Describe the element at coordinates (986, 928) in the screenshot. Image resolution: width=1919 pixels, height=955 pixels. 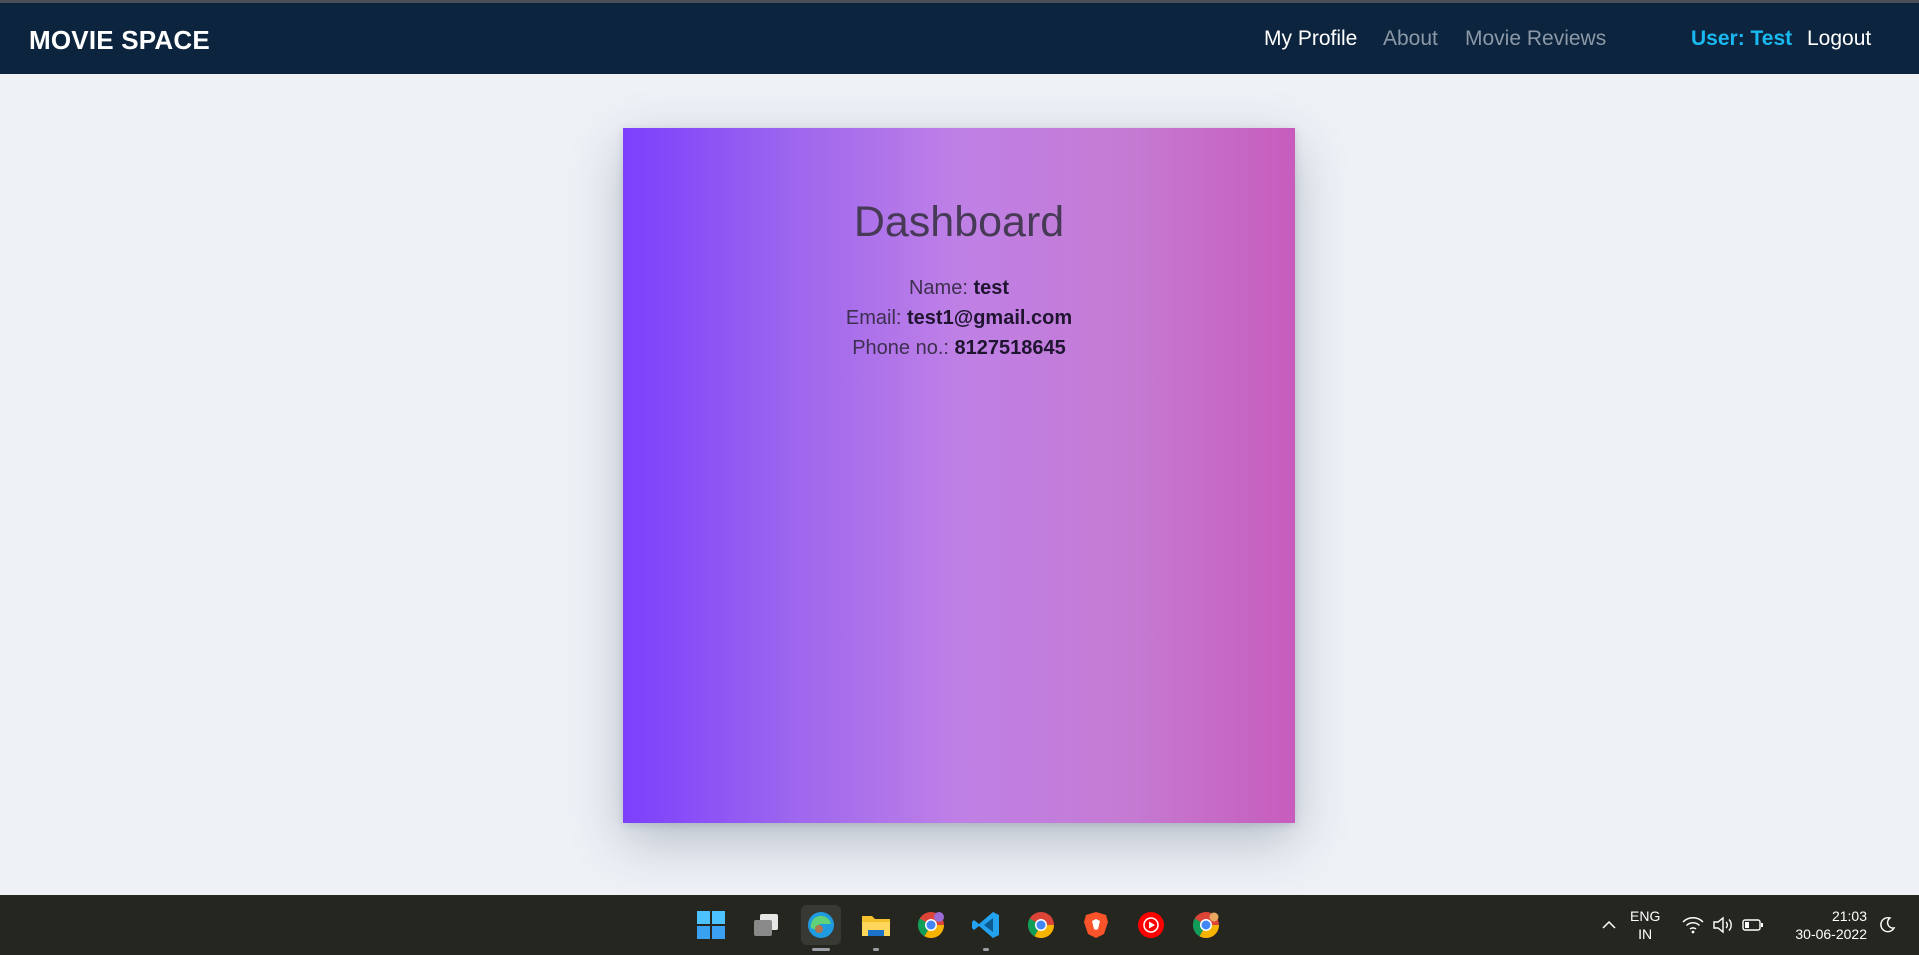
I see `vscode-icon` at that location.